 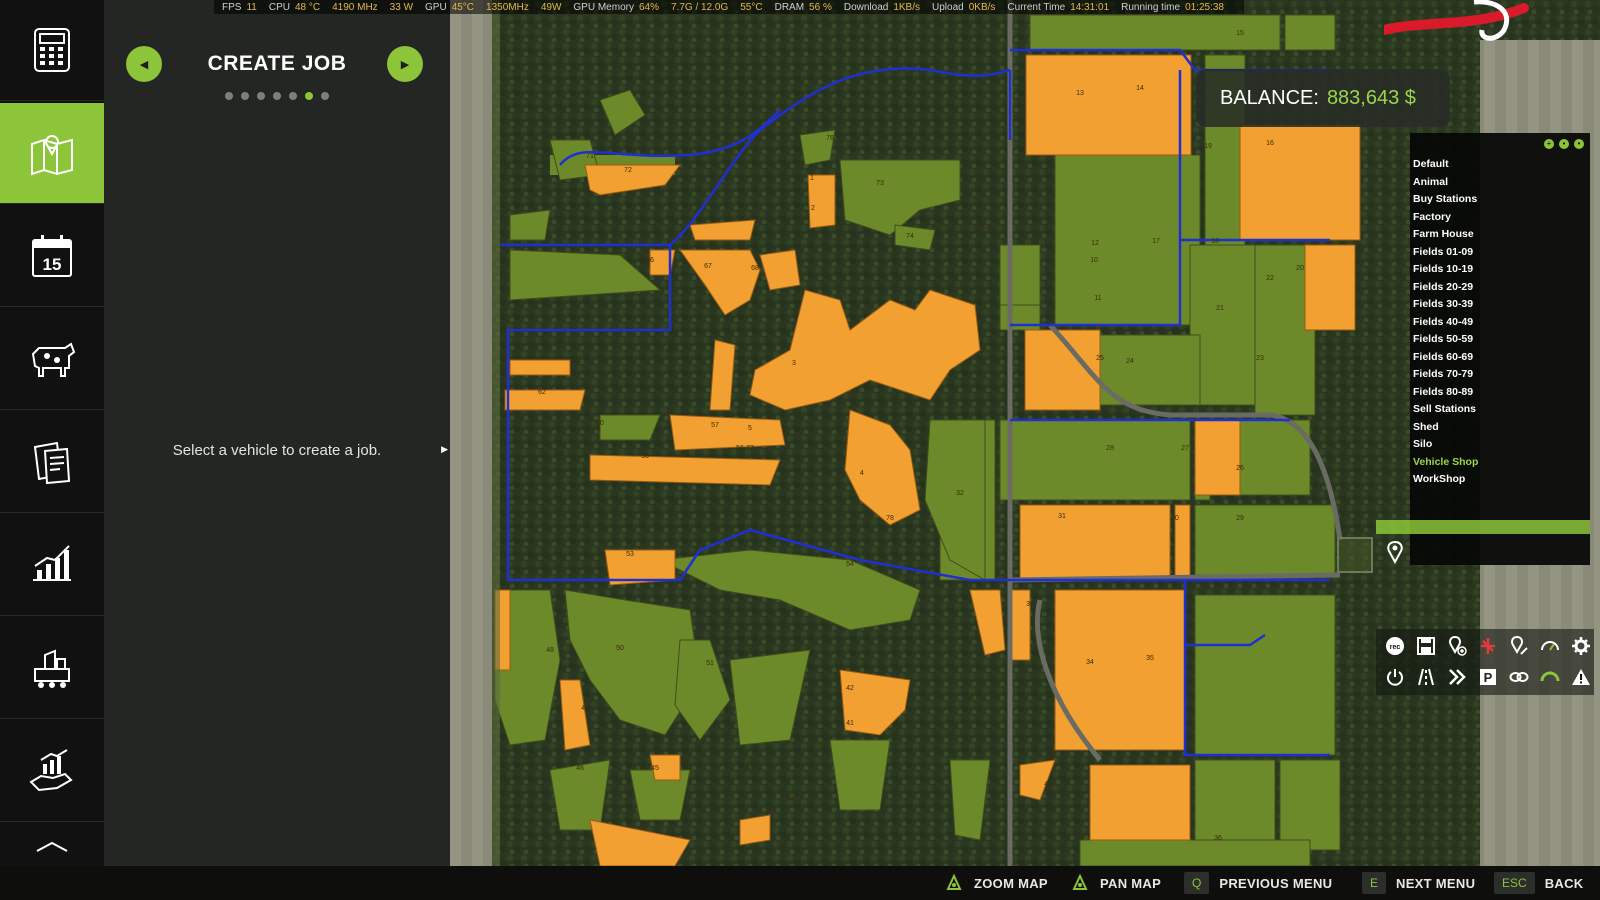 What do you see at coordinates (1445, 358) in the screenshot?
I see `hotspot-list-item: Fields 60-69` at bounding box center [1445, 358].